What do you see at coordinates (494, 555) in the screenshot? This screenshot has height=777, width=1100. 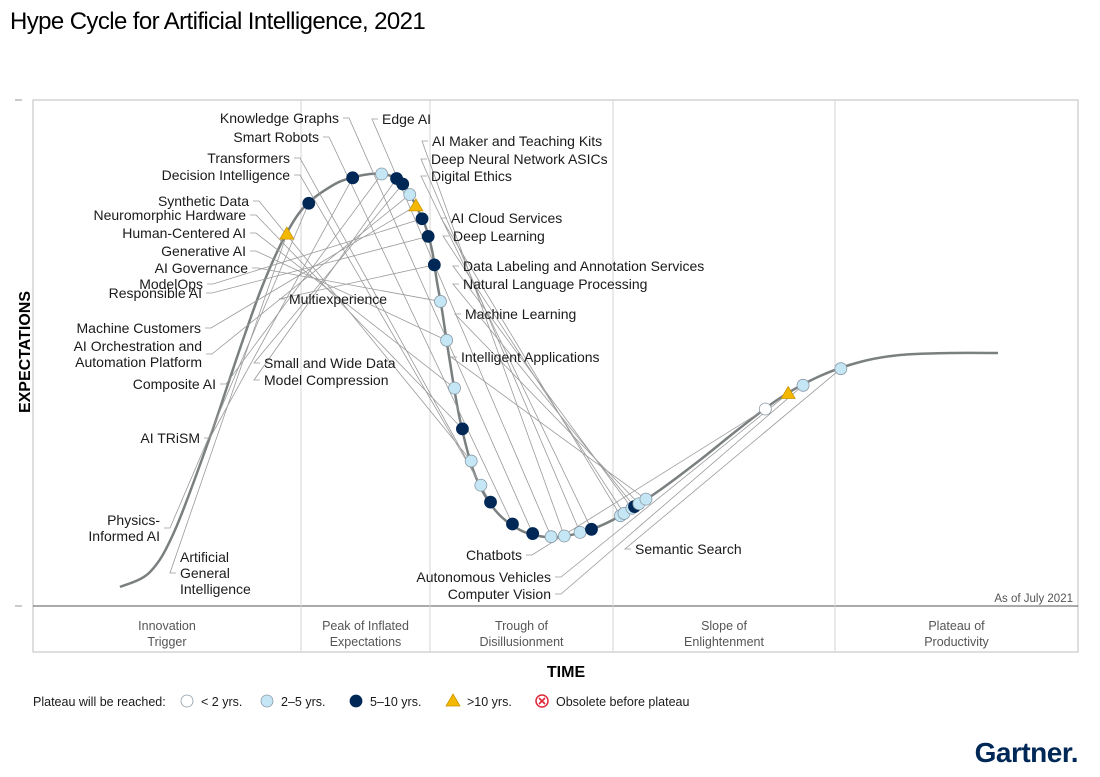 I see `tech-label: Chatbots` at bounding box center [494, 555].